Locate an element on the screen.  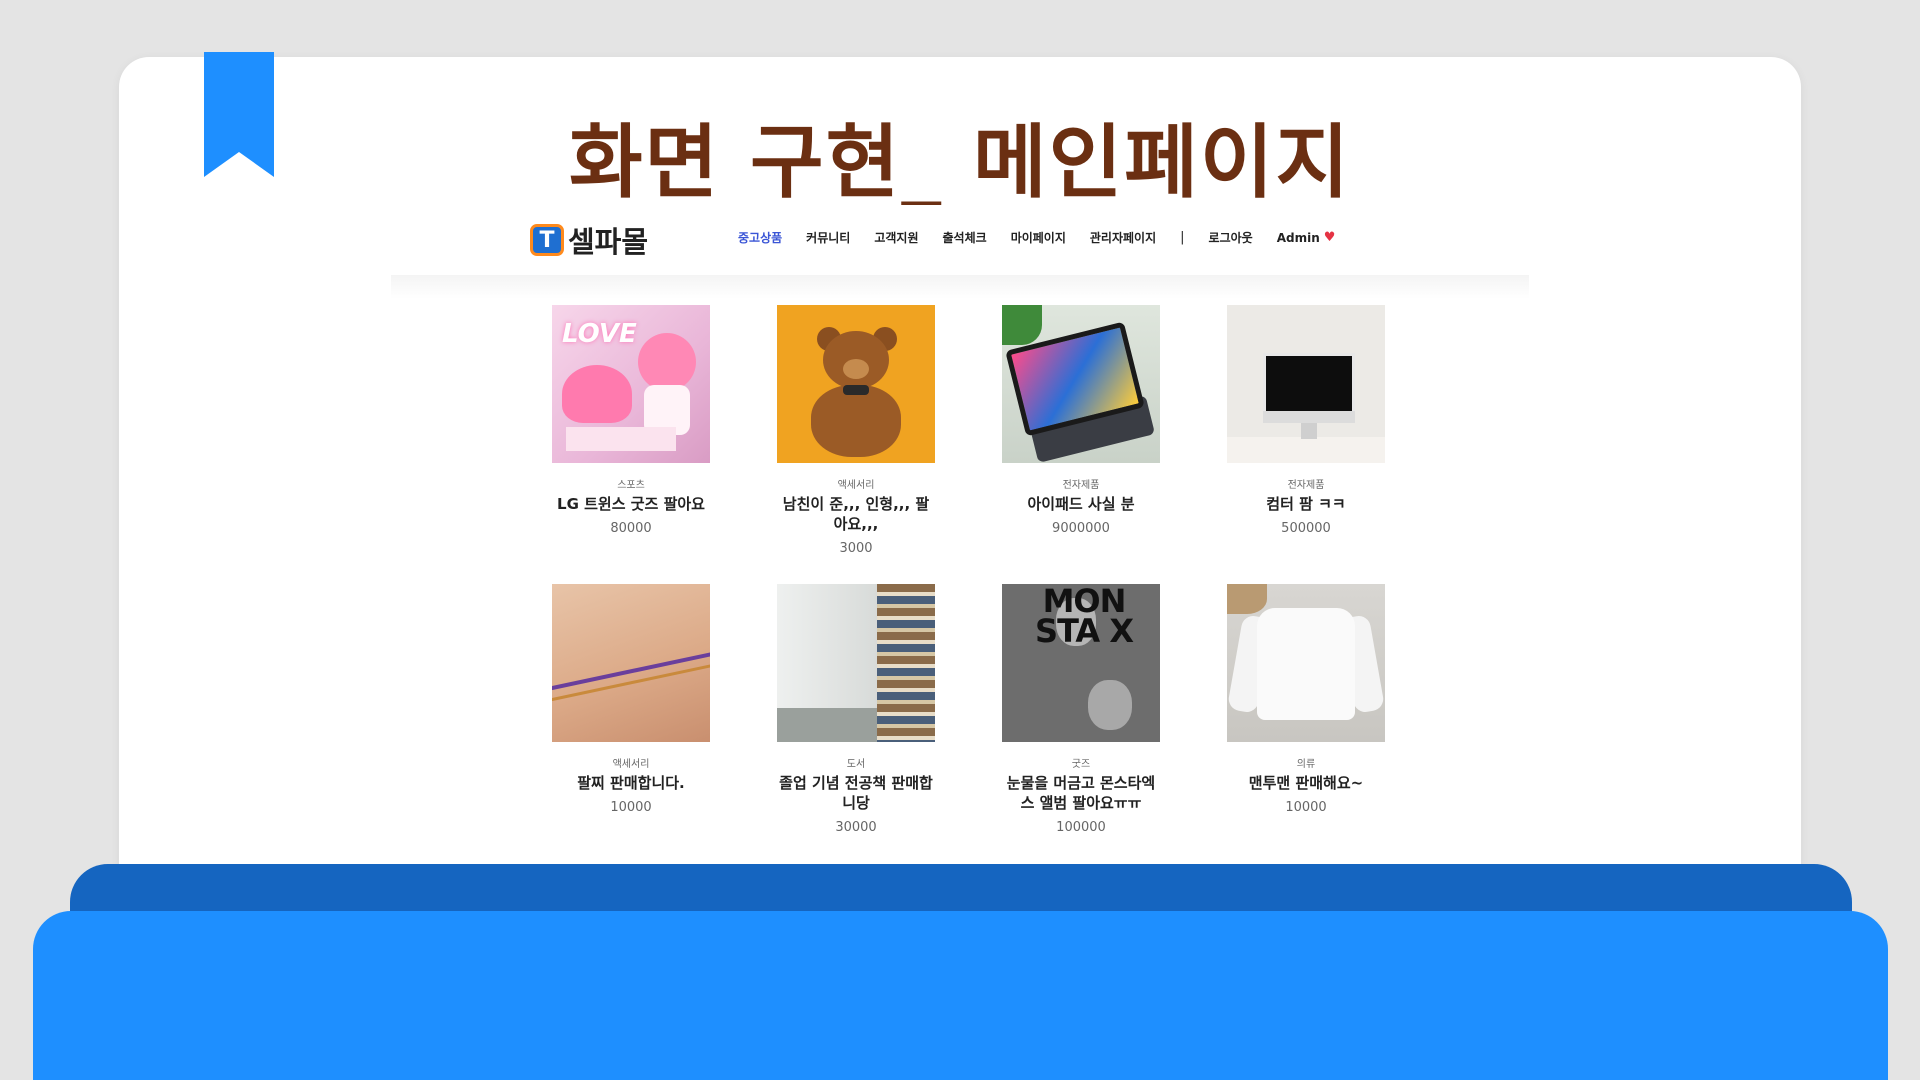
sweatshirt-shape is located at coordinates (1306, 664).